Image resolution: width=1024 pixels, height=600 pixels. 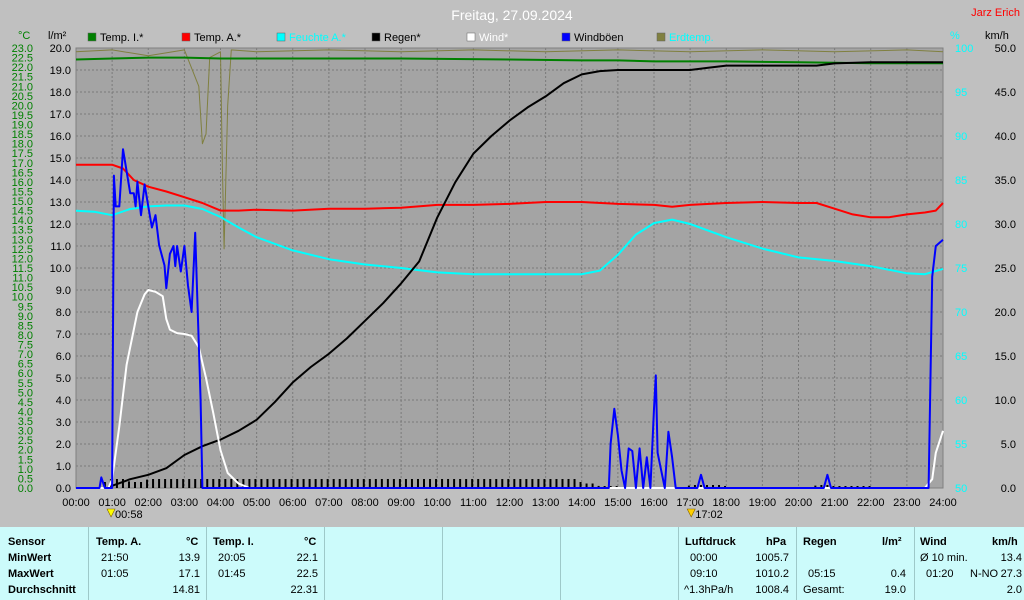 What do you see at coordinates (955, 36) in the screenshot?
I see `humidity-axis-unit: %` at bounding box center [955, 36].